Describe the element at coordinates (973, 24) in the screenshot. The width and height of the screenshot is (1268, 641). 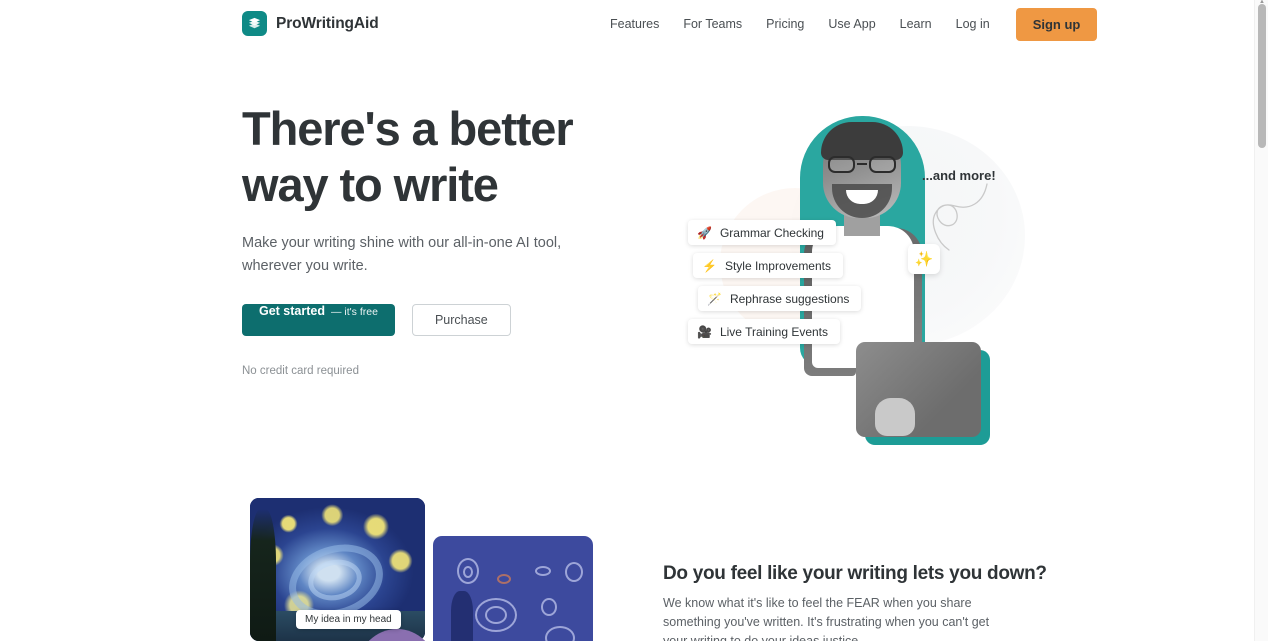
I see `nav-log-in: Log in` at that location.